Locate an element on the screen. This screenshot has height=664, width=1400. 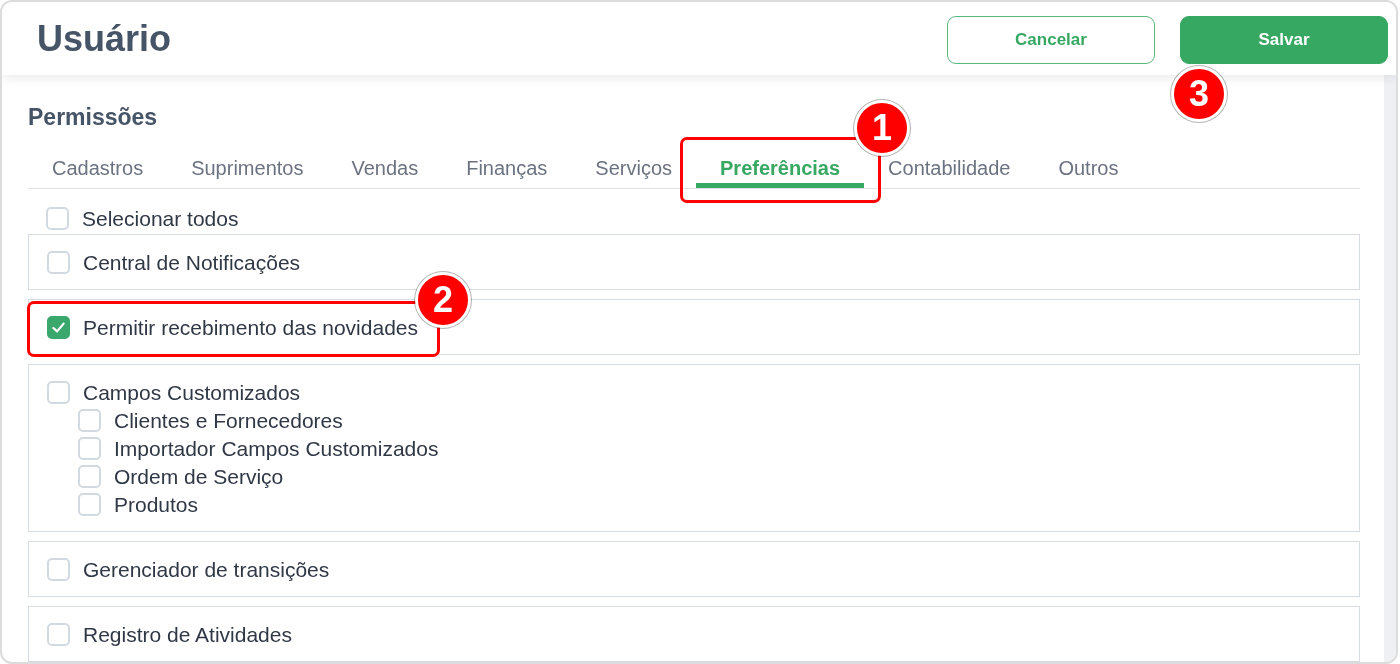
save-button: Salvar is located at coordinates (1284, 39).